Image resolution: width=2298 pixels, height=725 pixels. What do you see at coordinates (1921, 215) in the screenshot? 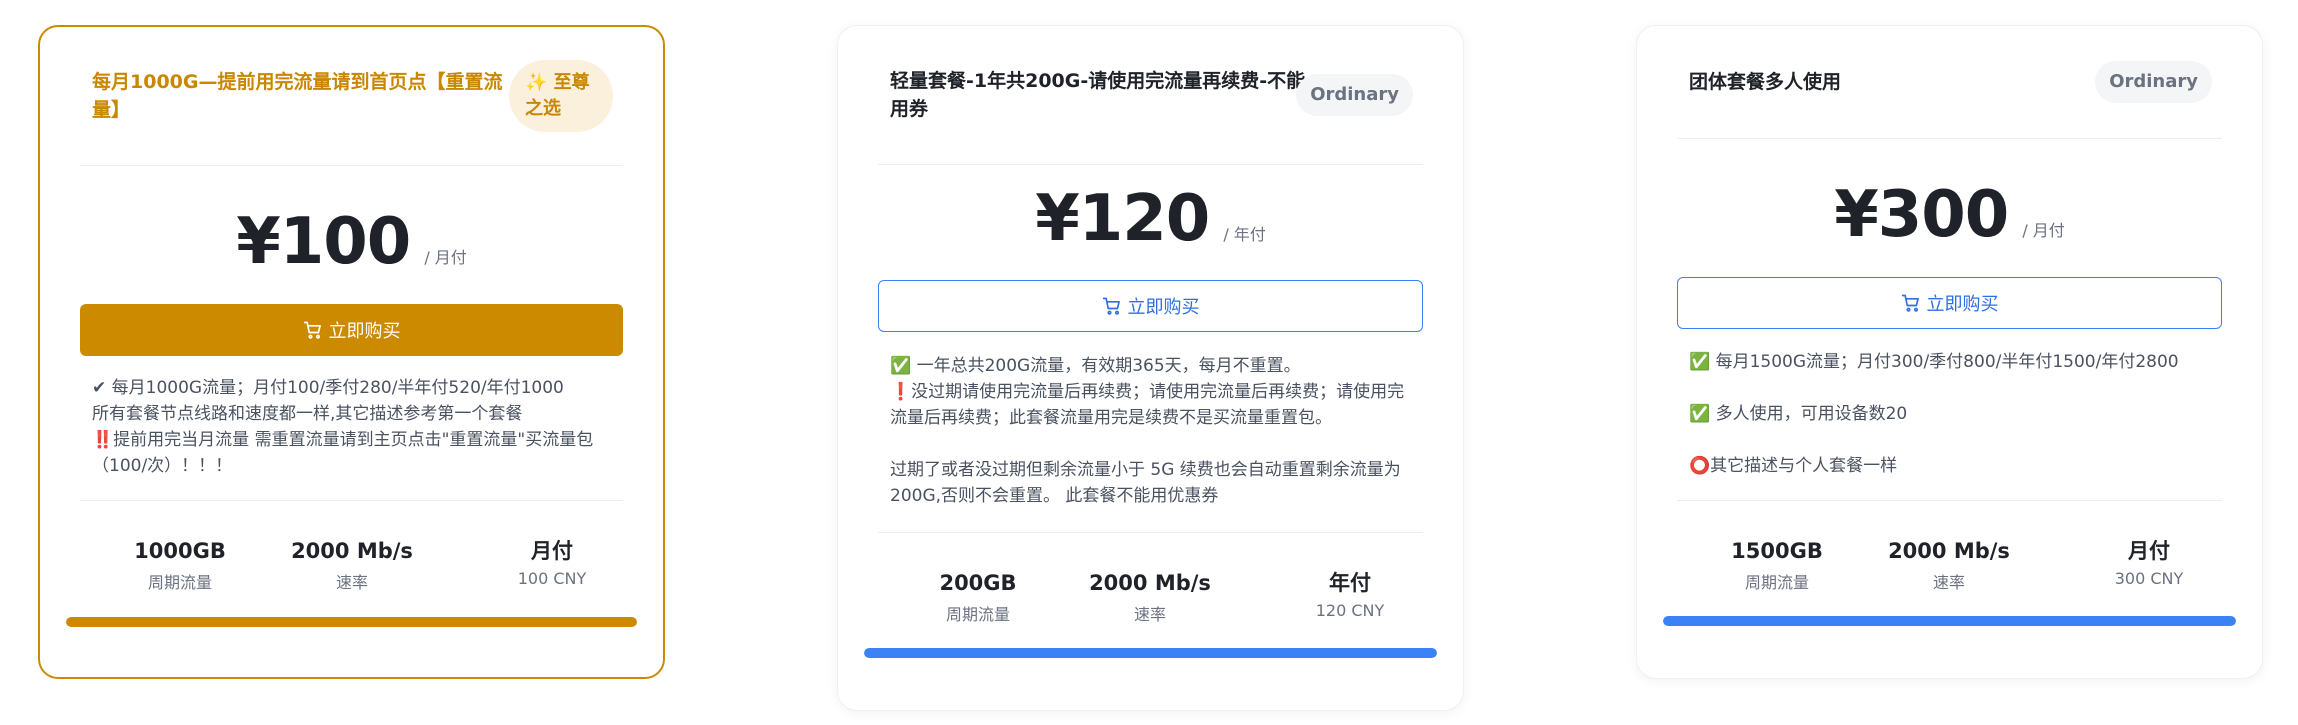
I see `price-amount: ¥300` at bounding box center [1921, 215].